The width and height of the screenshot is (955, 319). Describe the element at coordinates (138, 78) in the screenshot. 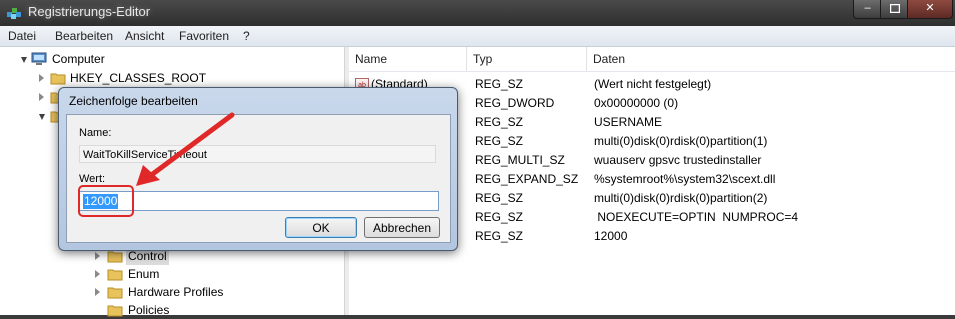

I see `tree-label-hkcr: HKEY_CLASSES_ROOT` at that location.